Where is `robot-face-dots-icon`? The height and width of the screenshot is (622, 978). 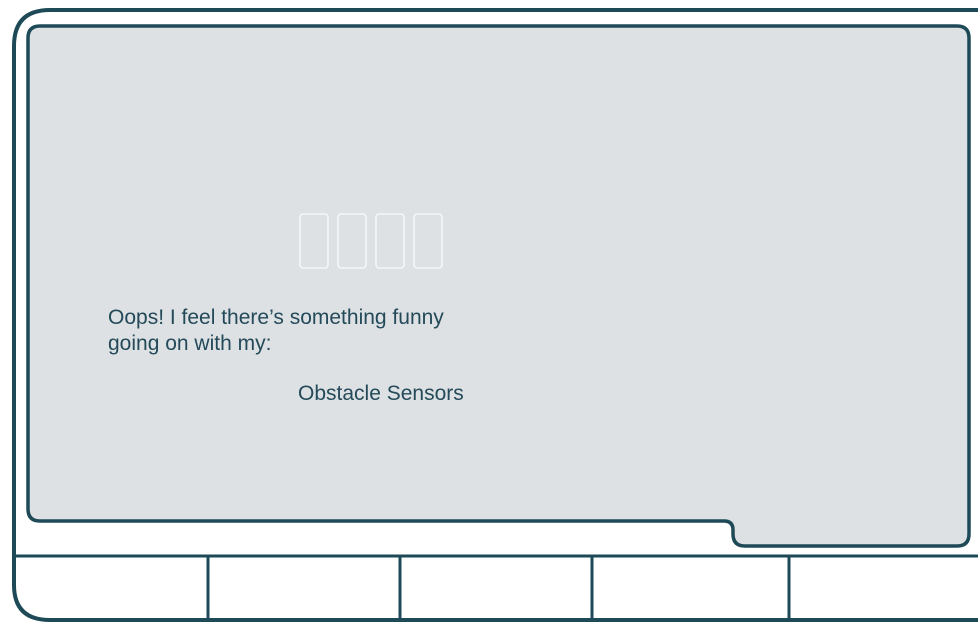 robot-face-dots-icon is located at coordinates (371, 241).